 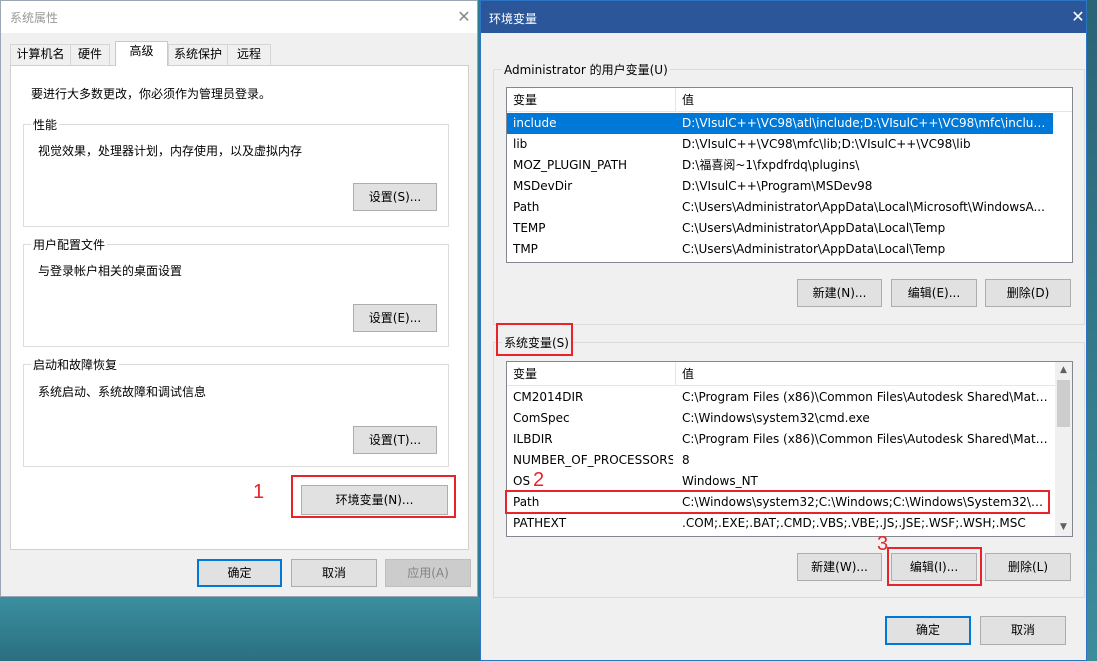 I want to click on annotation-step-3: 3, so click(x=883, y=544).